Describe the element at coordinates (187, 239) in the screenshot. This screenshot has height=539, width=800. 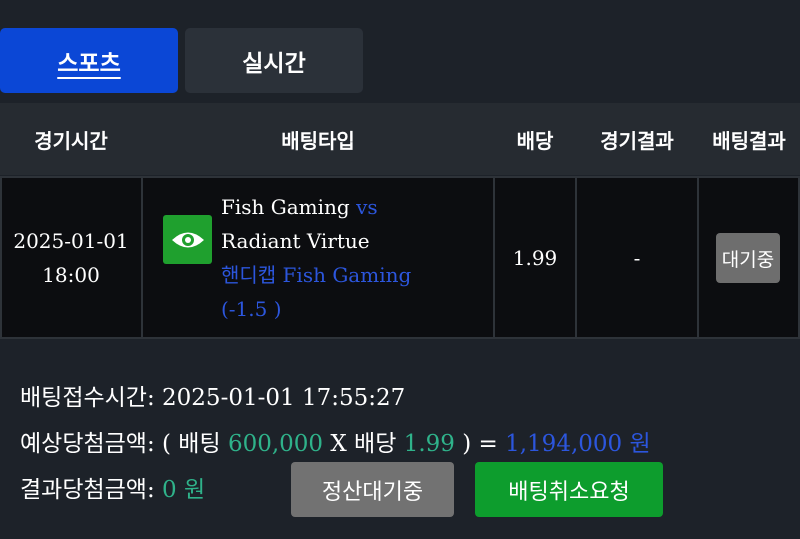
I see `eye-icon` at that location.